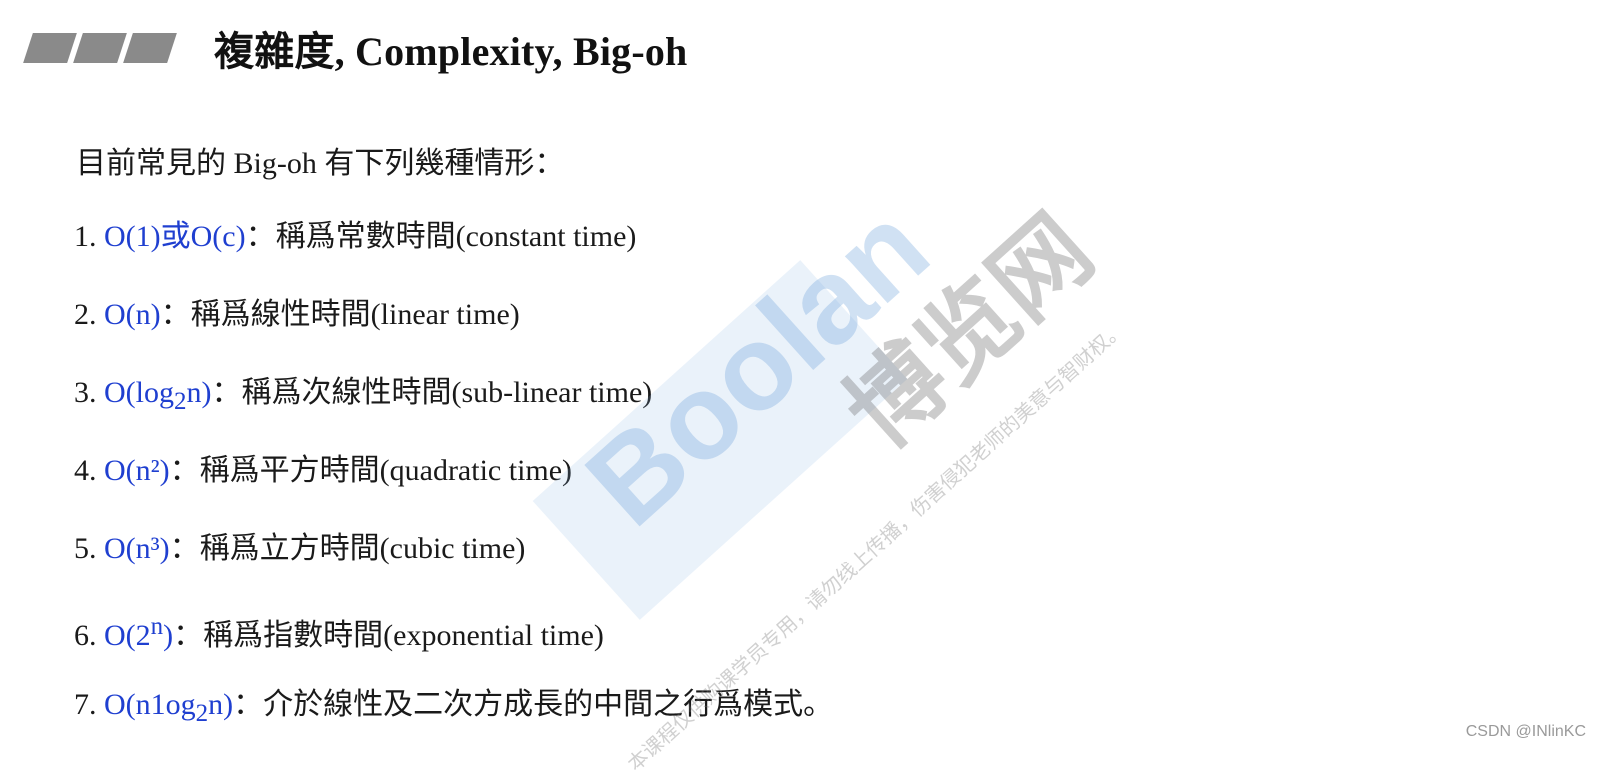 The height and width of the screenshot is (777, 1604). I want to click on list-item: 3. O(log2n)：稱爲次線性時間(sub-linear time), so click(453, 410).